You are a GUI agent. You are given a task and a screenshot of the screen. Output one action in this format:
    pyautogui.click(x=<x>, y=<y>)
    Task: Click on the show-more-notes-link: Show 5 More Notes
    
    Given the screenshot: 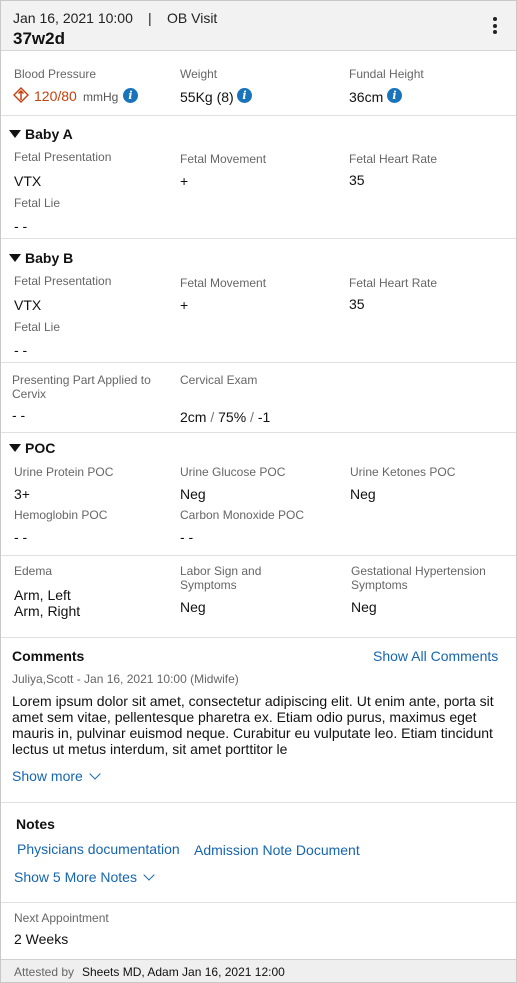 What is the action you would take?
    pyautogui.click(x=84, y=877)
    